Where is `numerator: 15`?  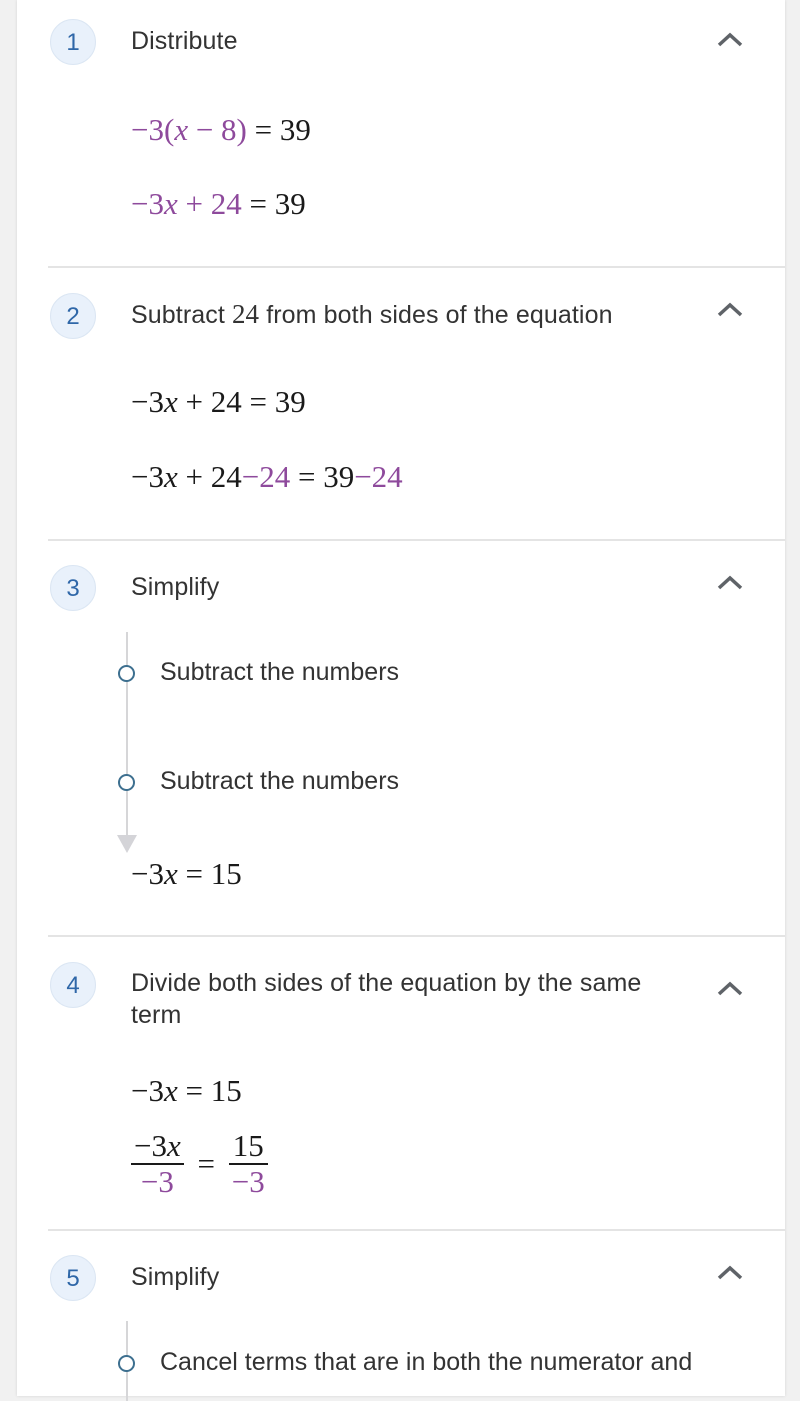
numerator: 15 is located at coordinates (248, 1145).